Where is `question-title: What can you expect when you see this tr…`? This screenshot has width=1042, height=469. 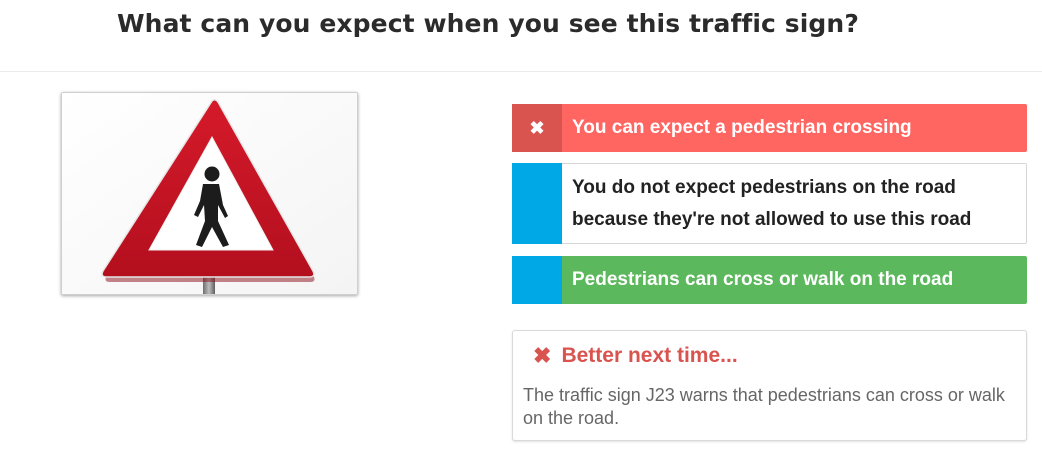
question-title: What can you expect when you see this tr… is located at coordinates (488, 23).